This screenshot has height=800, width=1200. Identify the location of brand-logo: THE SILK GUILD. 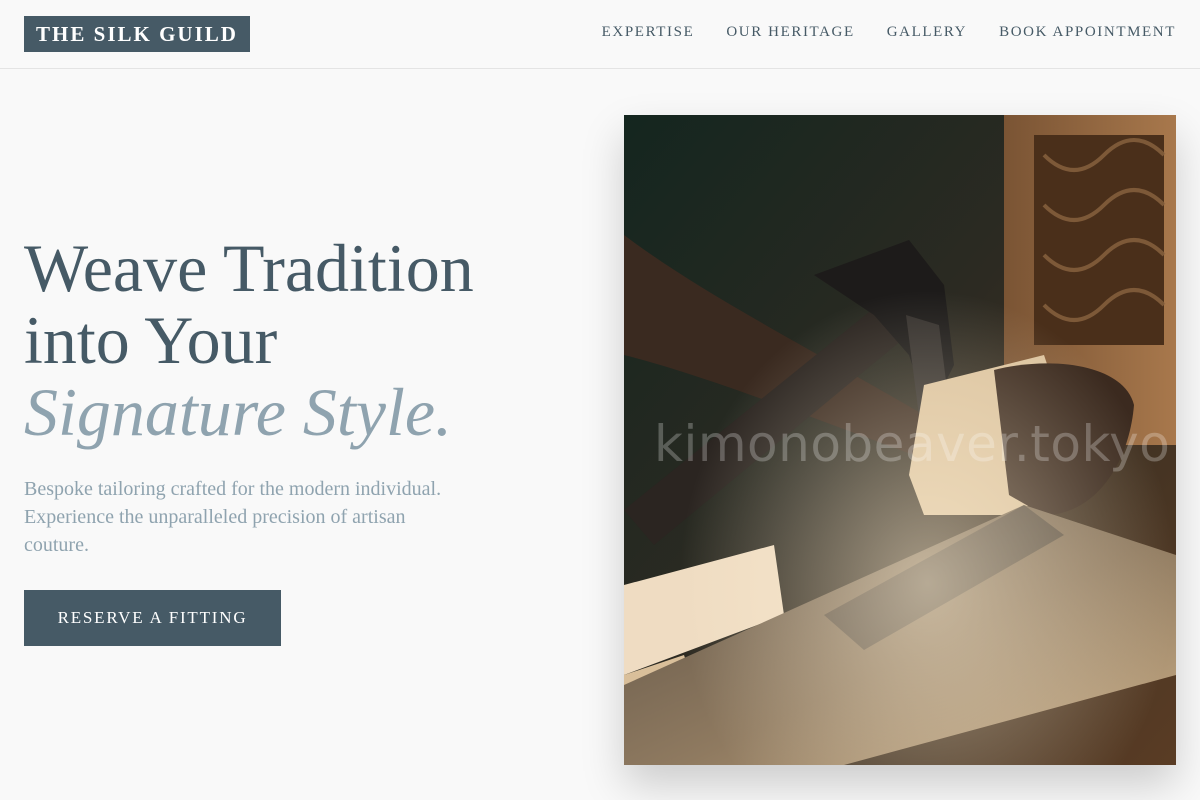
(137, 34).